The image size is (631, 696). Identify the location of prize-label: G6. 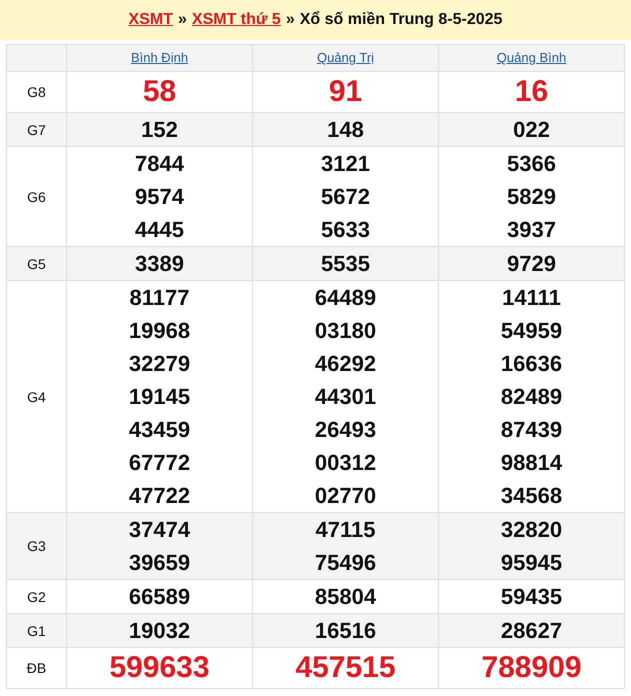
(36, 196).